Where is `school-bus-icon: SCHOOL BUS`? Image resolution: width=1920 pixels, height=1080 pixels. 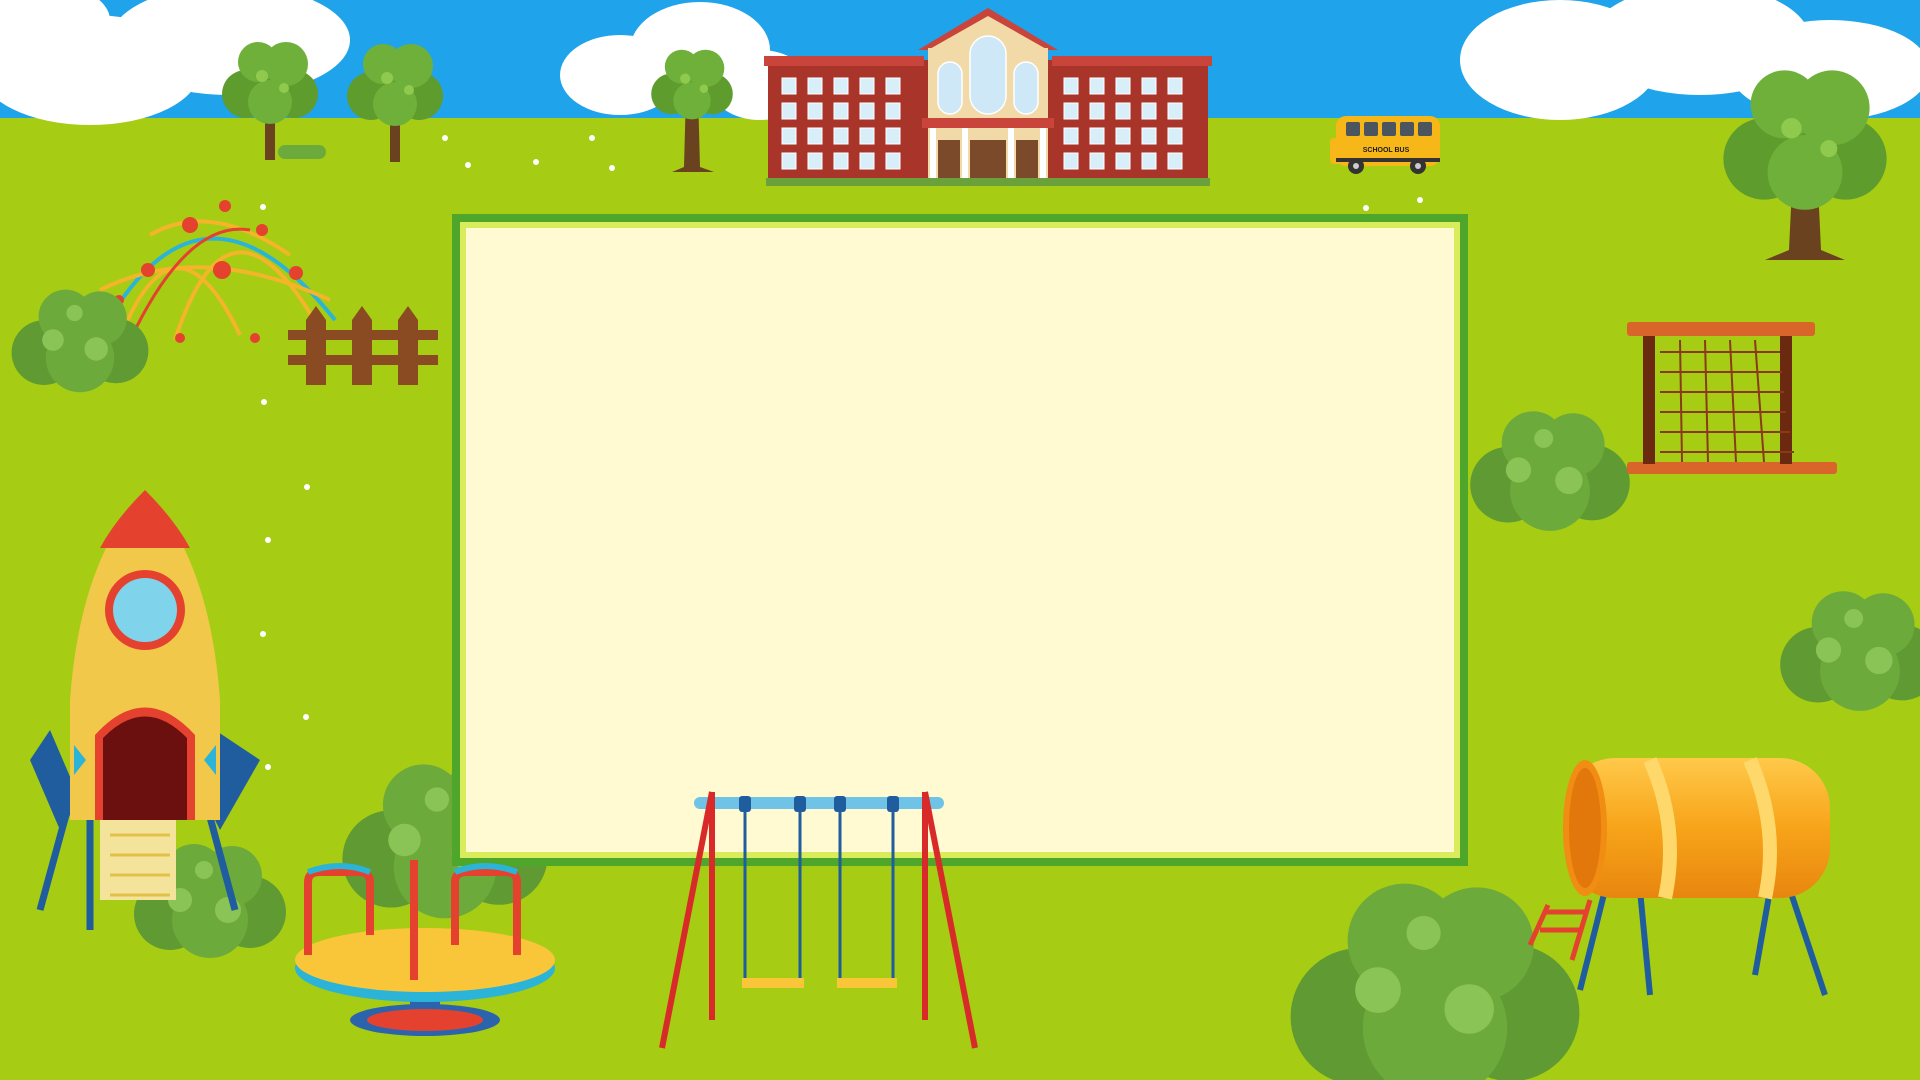
school-bus-icon: SCHOOL BUS is located at coordinates (1385, 145).